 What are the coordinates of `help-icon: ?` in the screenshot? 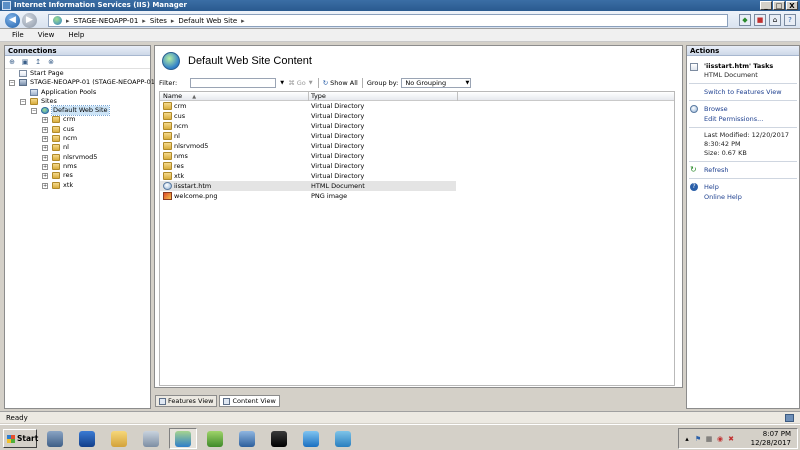 It's located at (790, 20).